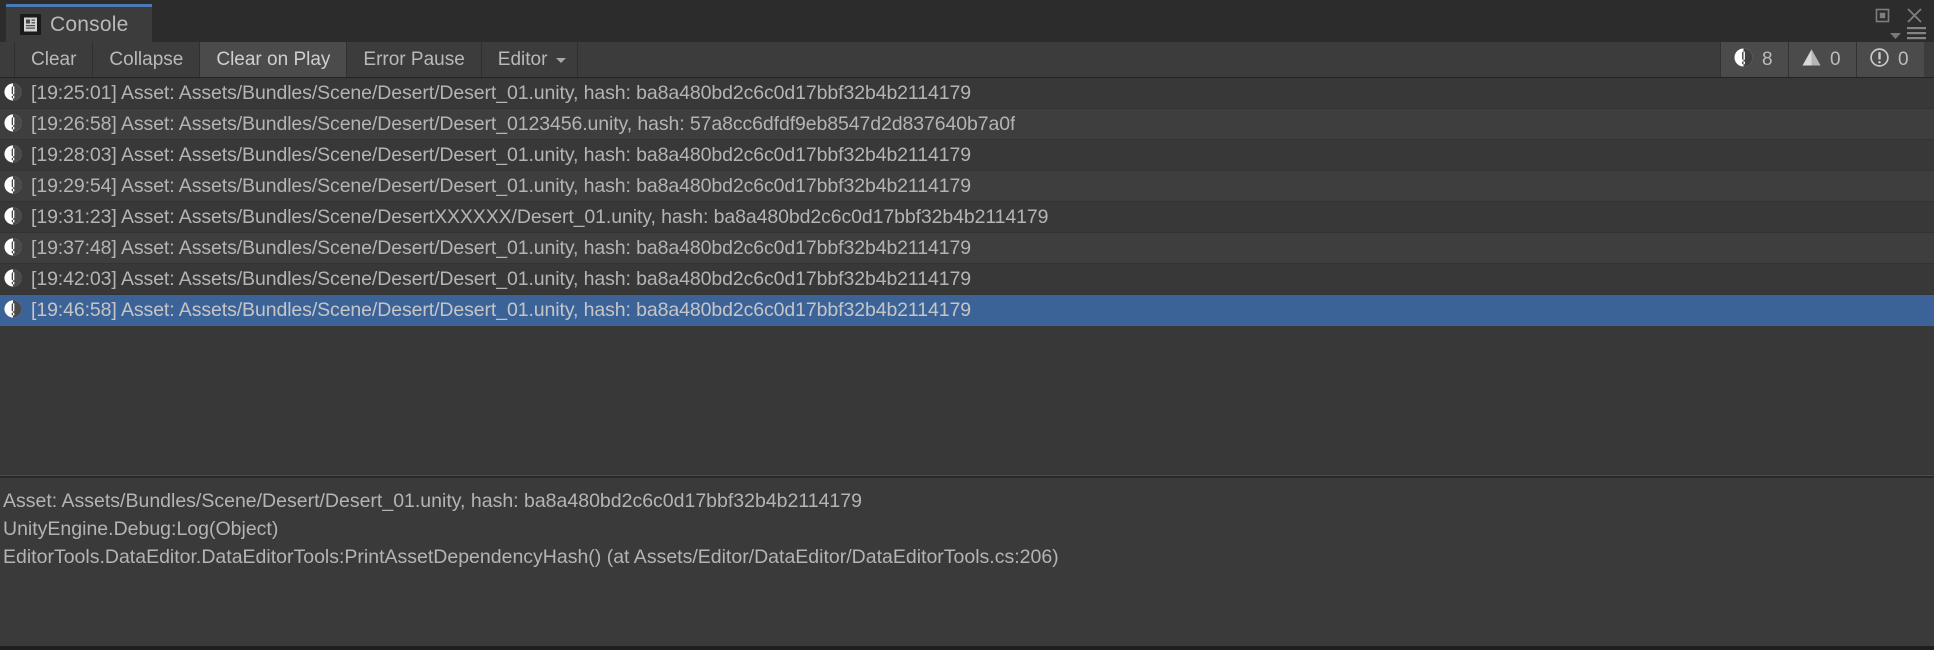  Describe the element at coordinates (89, 24) in the screenshot. I see `tab-console-label: Console` at that location.